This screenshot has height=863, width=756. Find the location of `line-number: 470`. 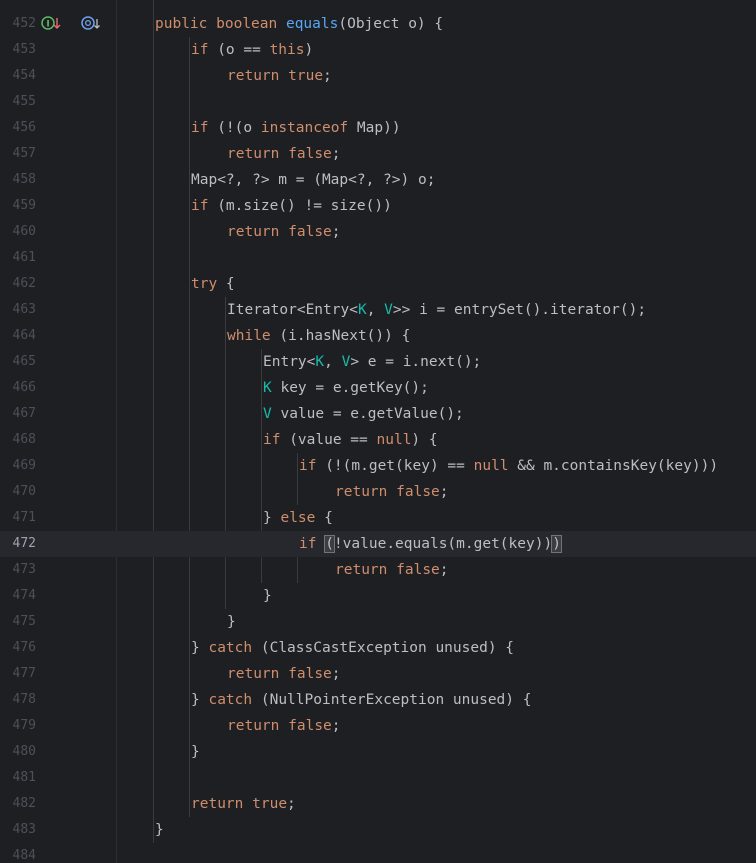

line-number: 470 is located at coordinates (18, 492).